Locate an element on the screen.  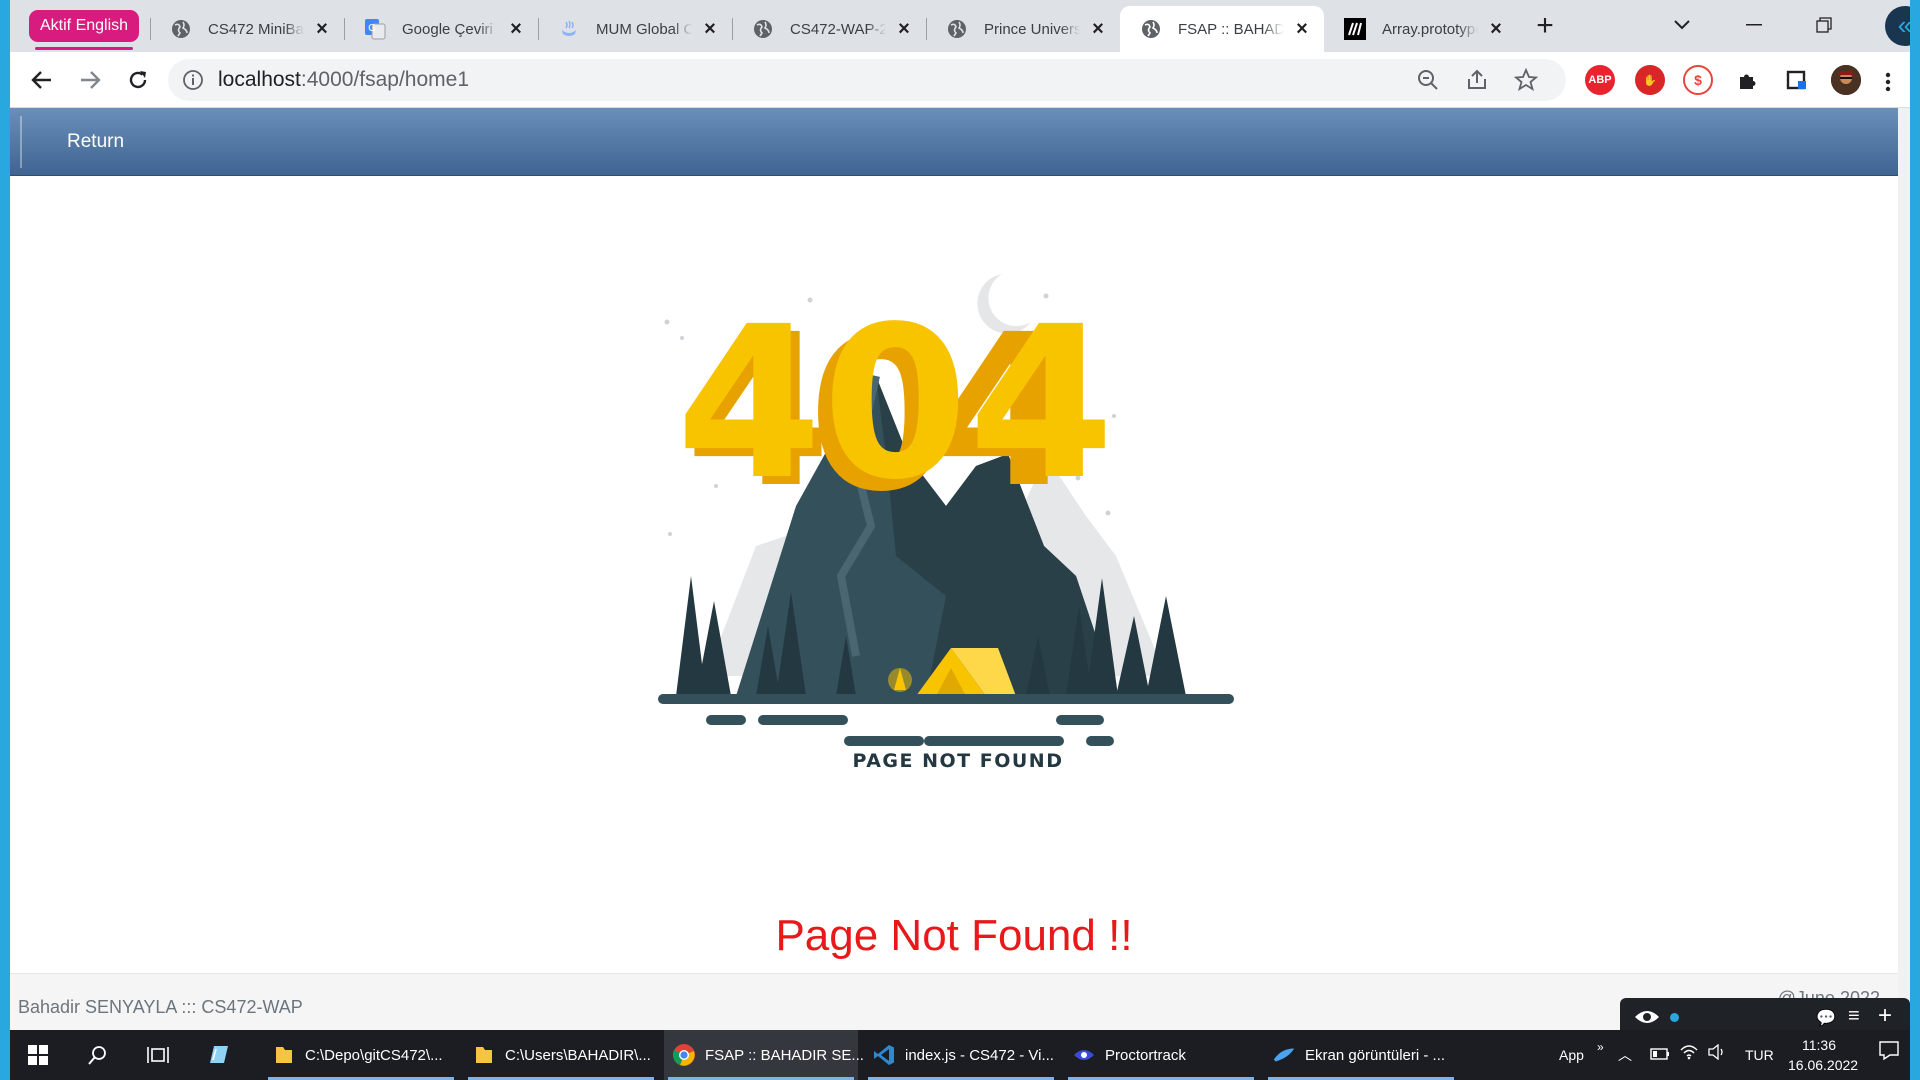
share-icon is located at coordinates (1477, 80).